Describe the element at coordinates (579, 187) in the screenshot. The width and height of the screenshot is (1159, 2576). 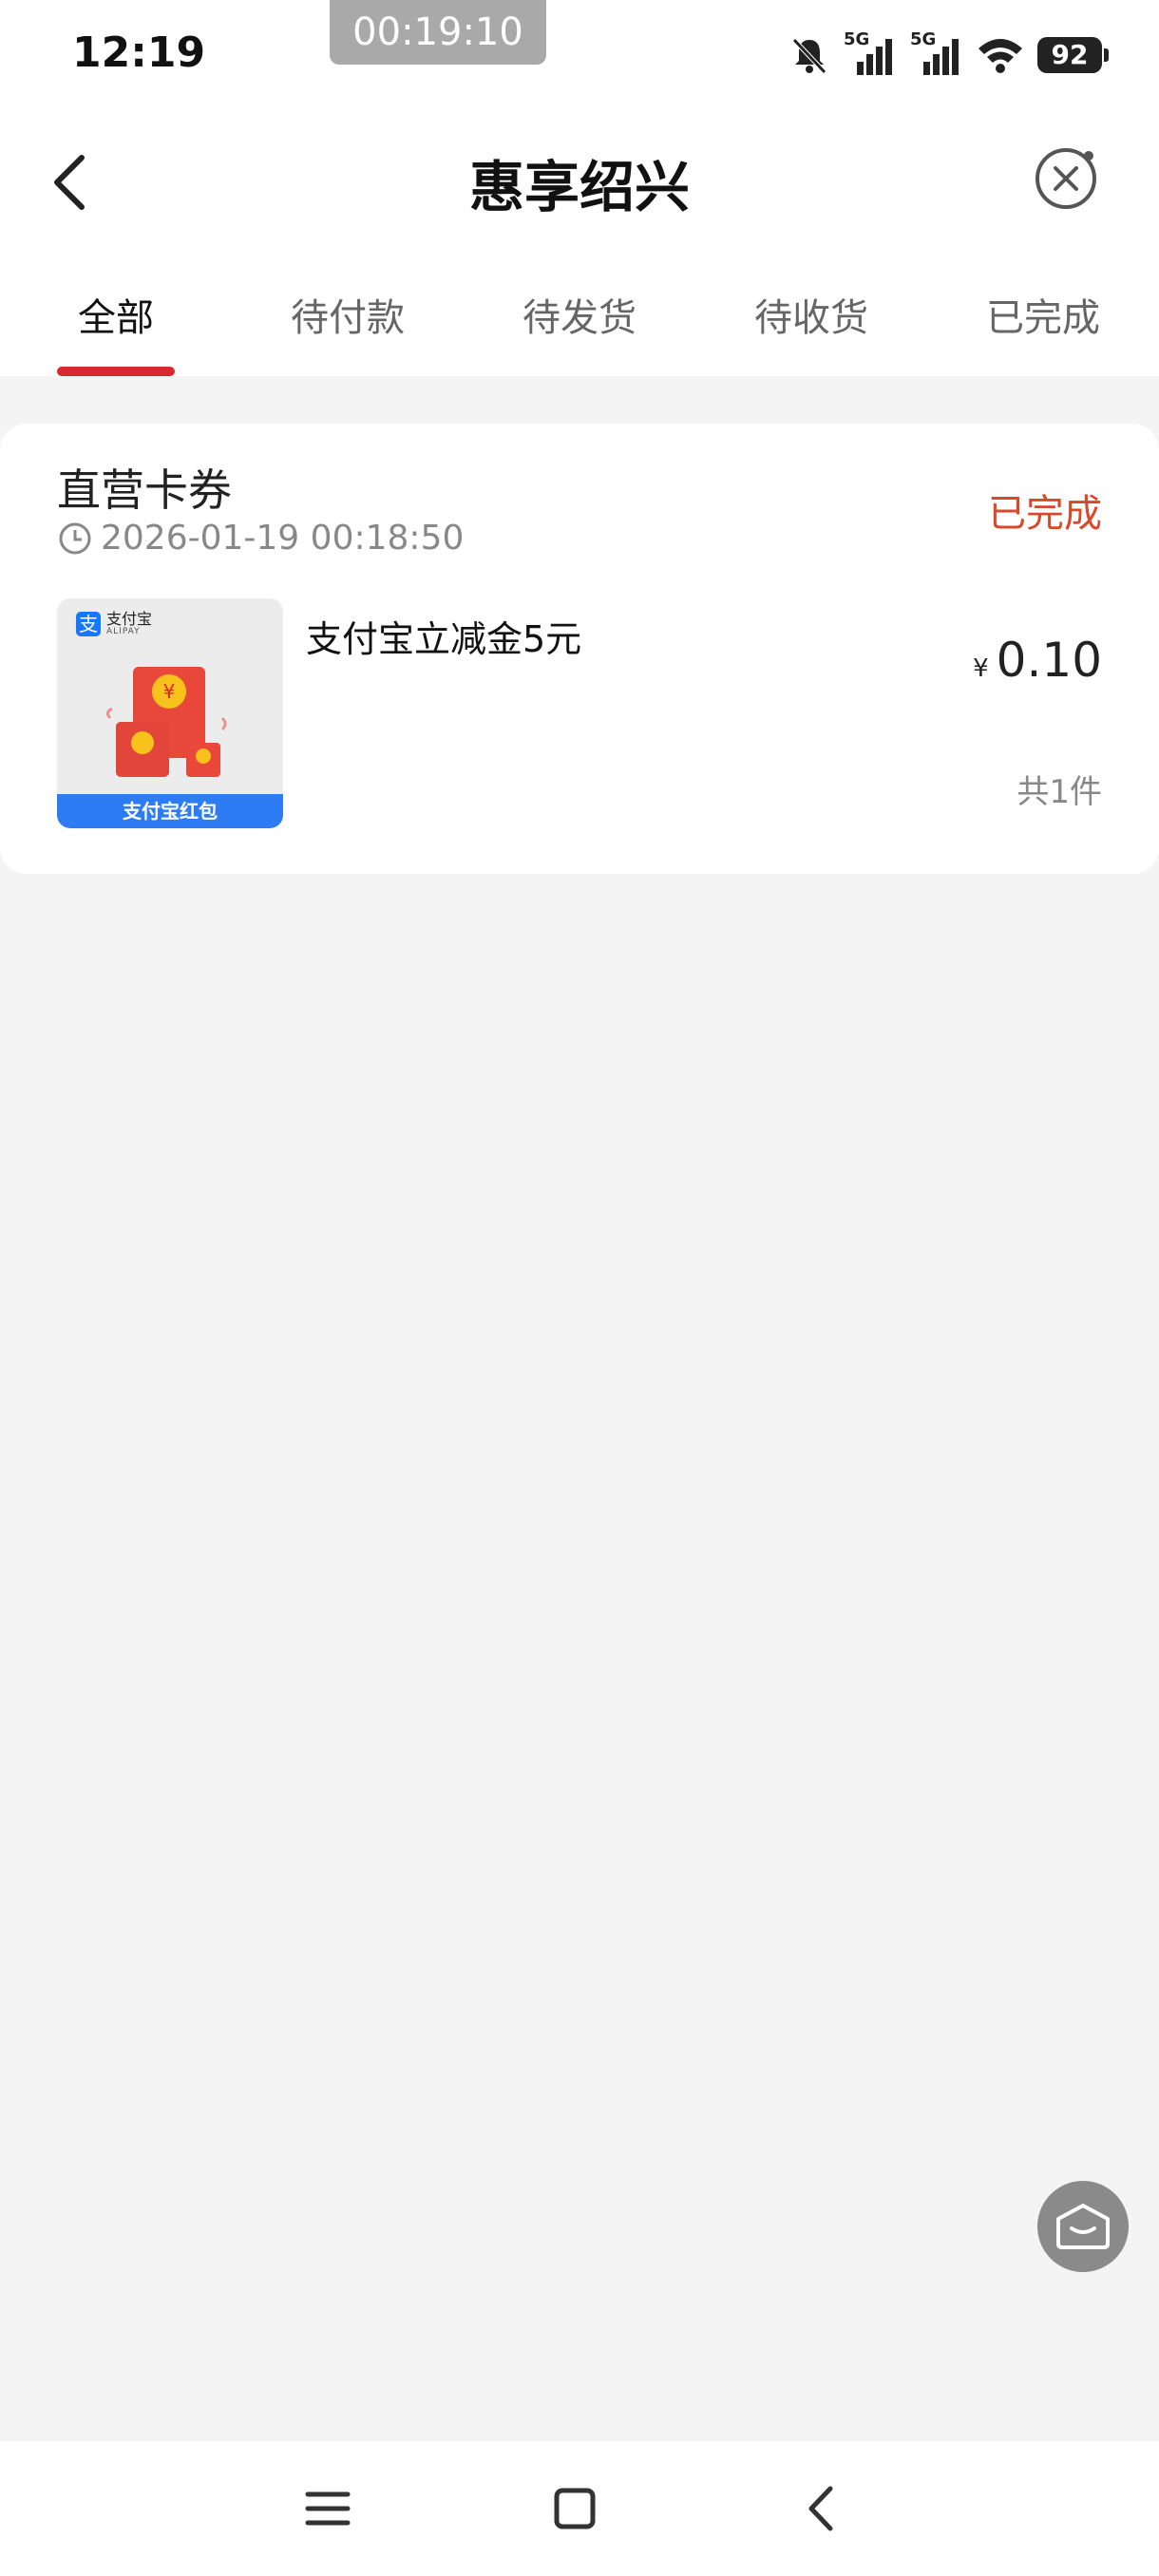
I see `page-title: 惠享绍兴` at that location.